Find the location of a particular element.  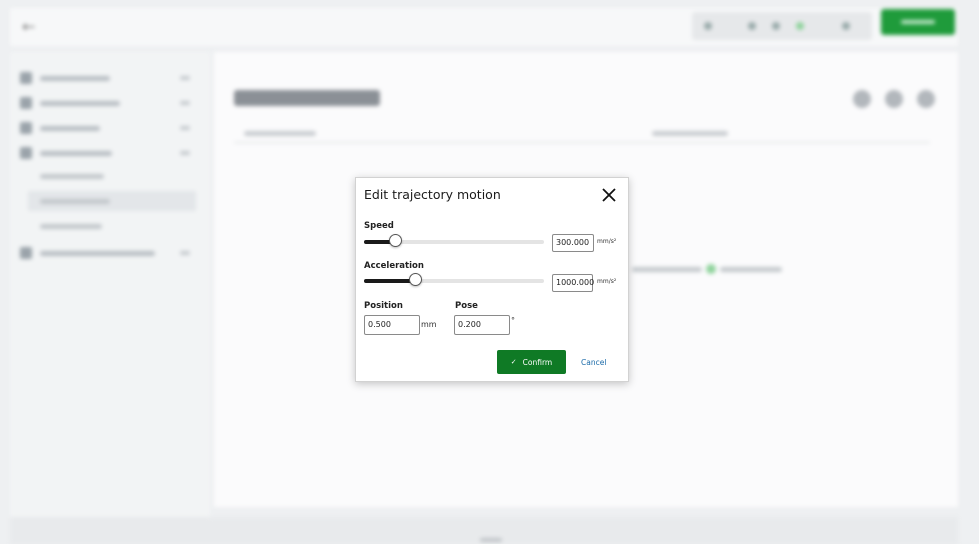

acceleration-label: Acceleration is located at coordinates (394, 266).